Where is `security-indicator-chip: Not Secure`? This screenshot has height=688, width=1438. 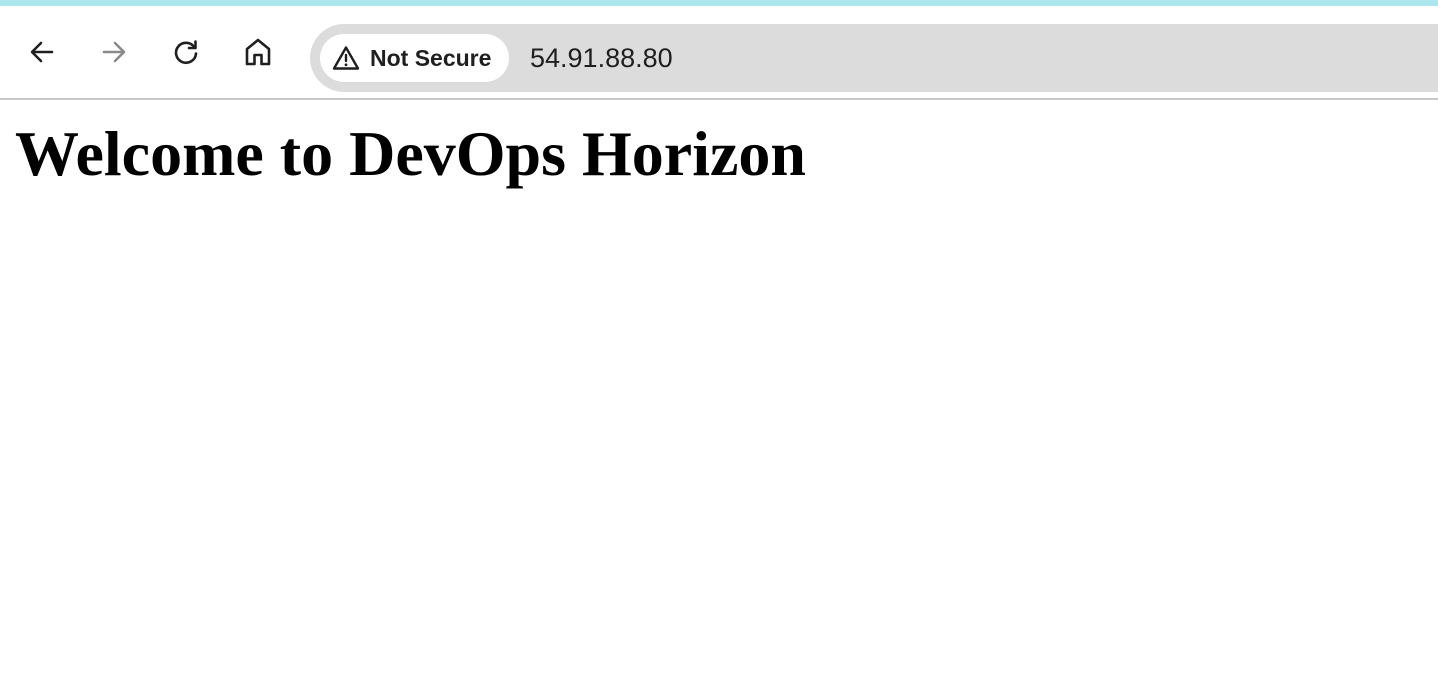
security-indicator-chip: Not Secure is located at coordinates (415, 58).